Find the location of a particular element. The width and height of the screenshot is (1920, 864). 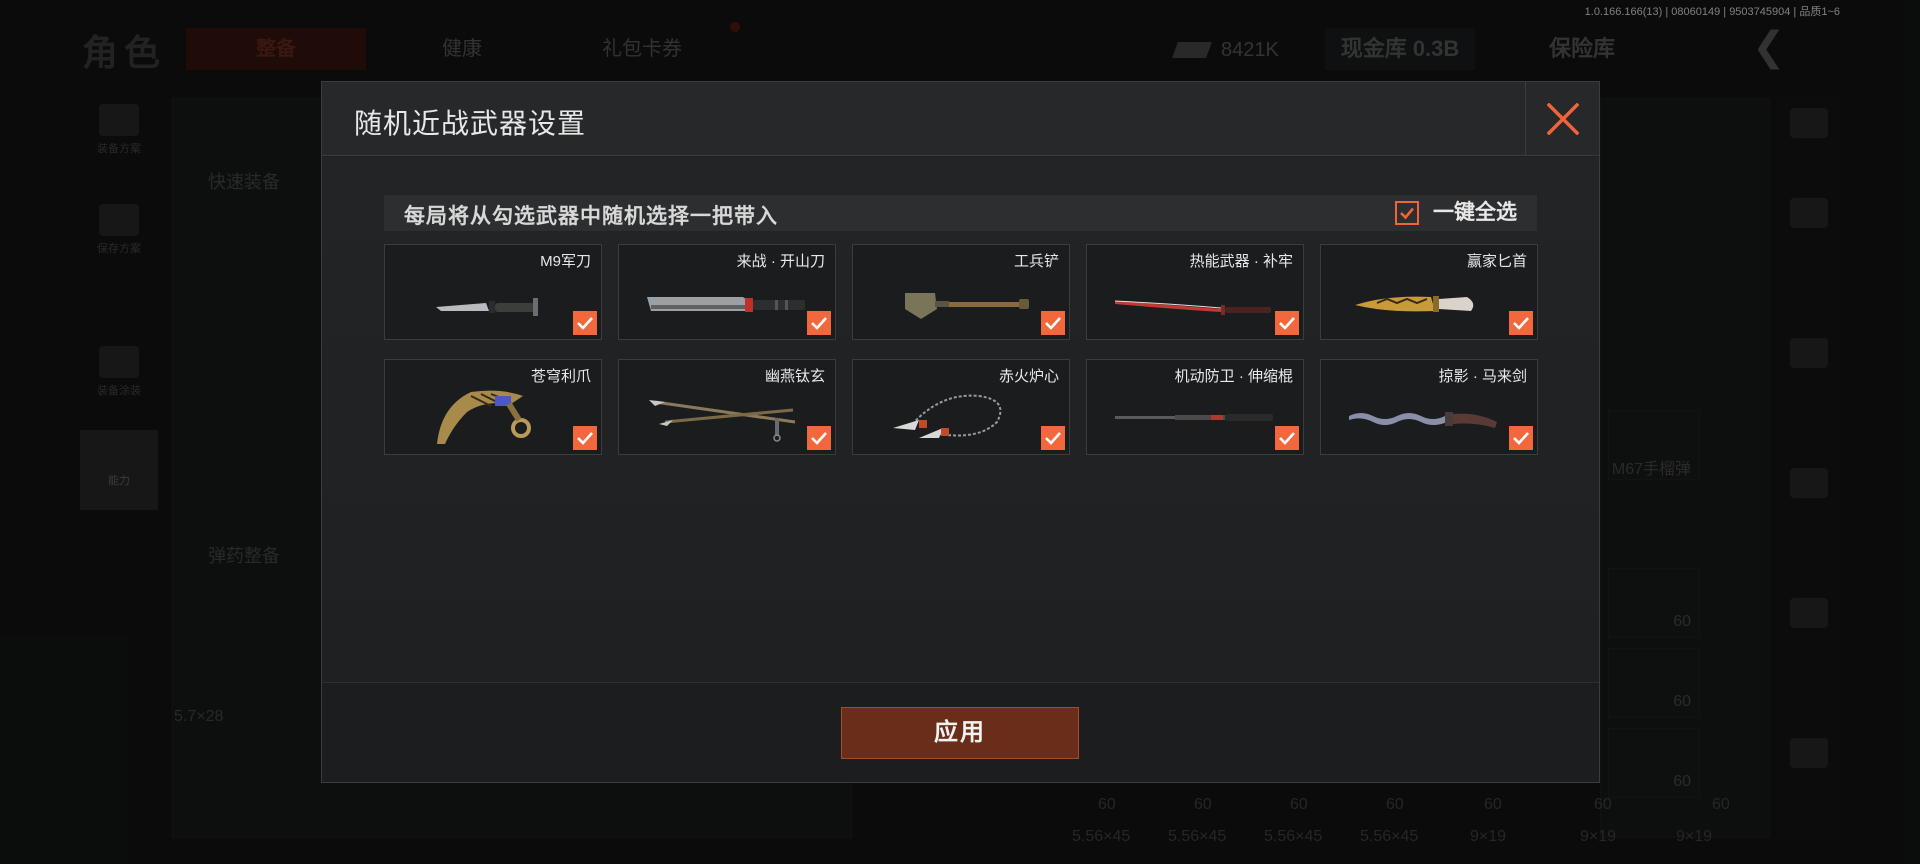

karambit-icon is located at coordinates (484, 417).